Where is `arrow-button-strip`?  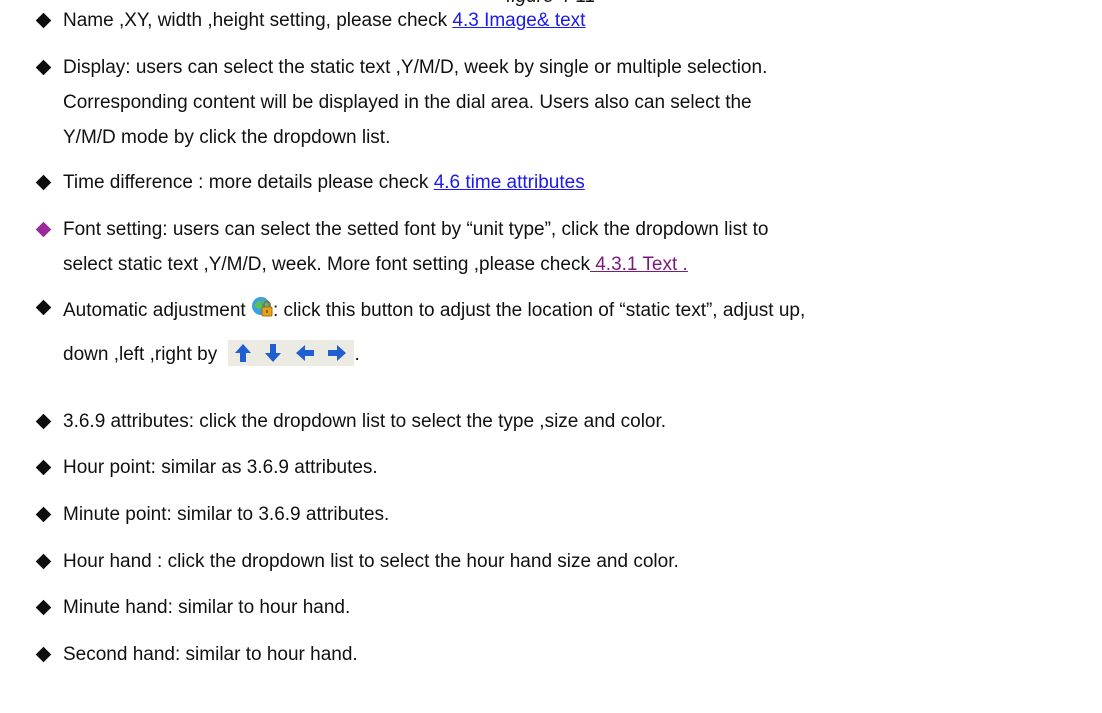
arrow-button-strip is located at coordinates (291, 353).